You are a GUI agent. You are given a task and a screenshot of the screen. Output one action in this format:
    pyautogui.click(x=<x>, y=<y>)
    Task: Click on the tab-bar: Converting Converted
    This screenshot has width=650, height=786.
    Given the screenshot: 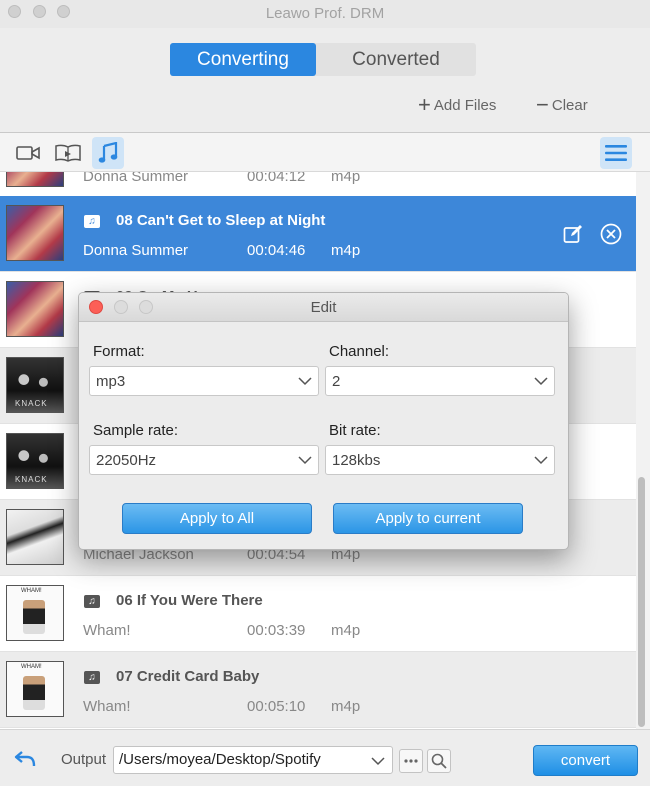 What is the action you would take?
    pyautogui.click(x=323, y=59)
    